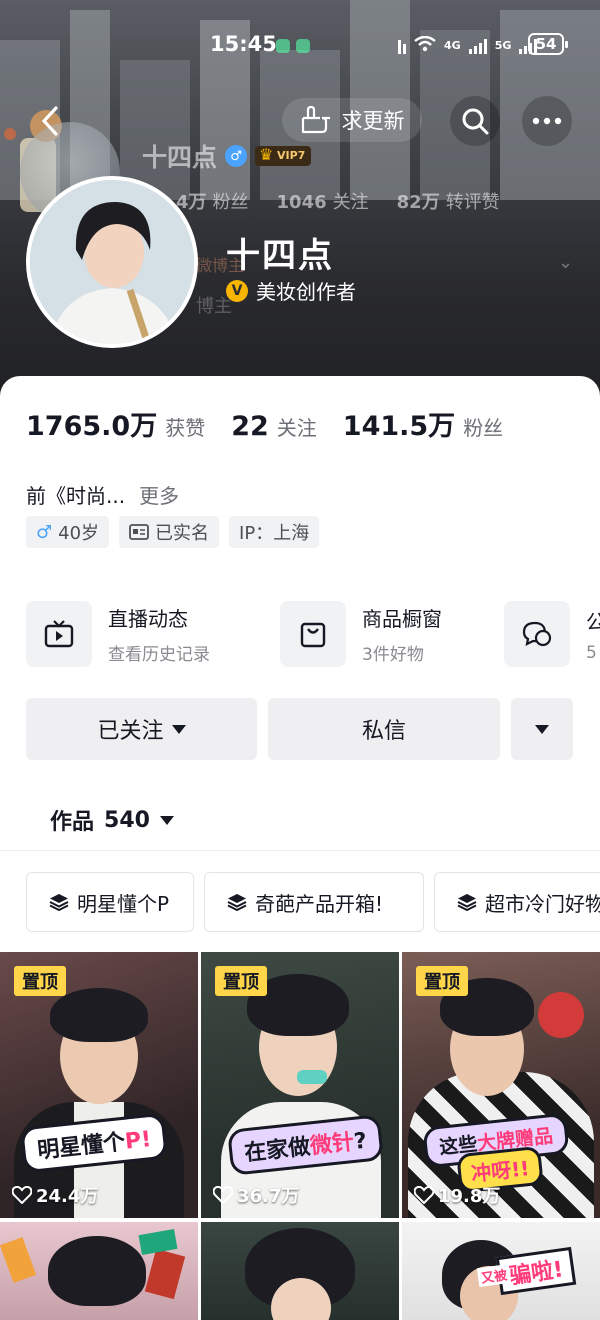 The image size is (600, 1320). I want to click on tag-ip: IP：上海, so click(274, 532).